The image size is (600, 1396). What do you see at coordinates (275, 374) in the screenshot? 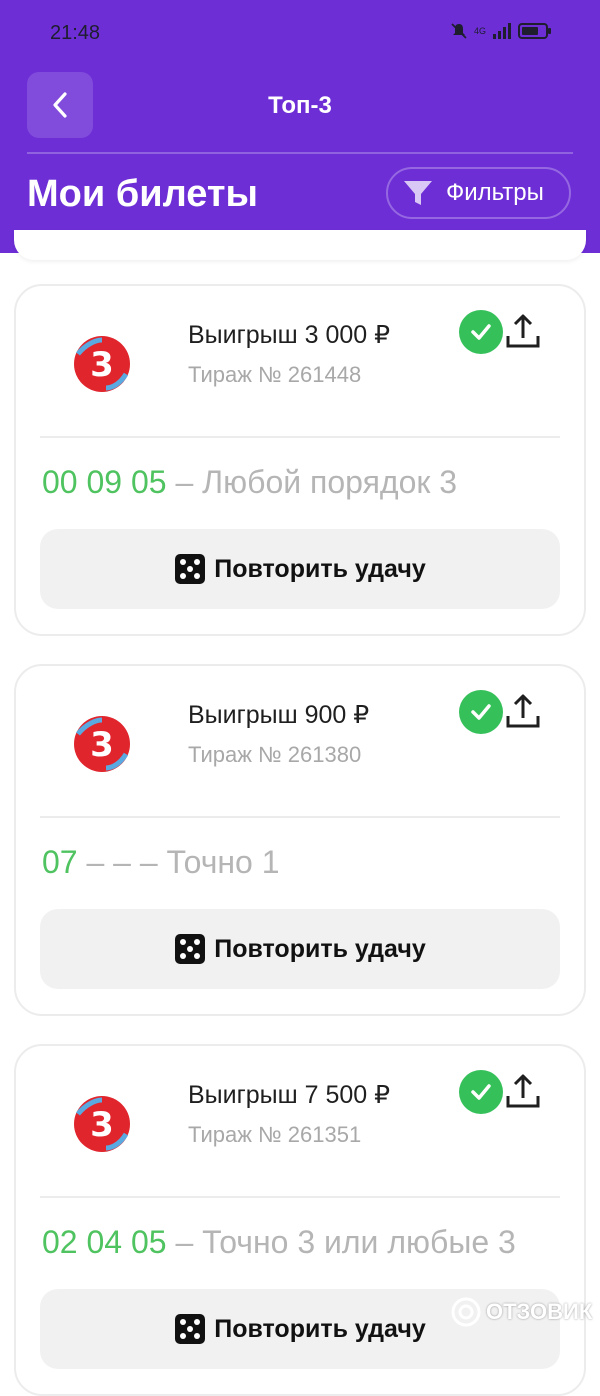
I see `draw-number: Тираж № 261448` at bounding box center [275, 374].